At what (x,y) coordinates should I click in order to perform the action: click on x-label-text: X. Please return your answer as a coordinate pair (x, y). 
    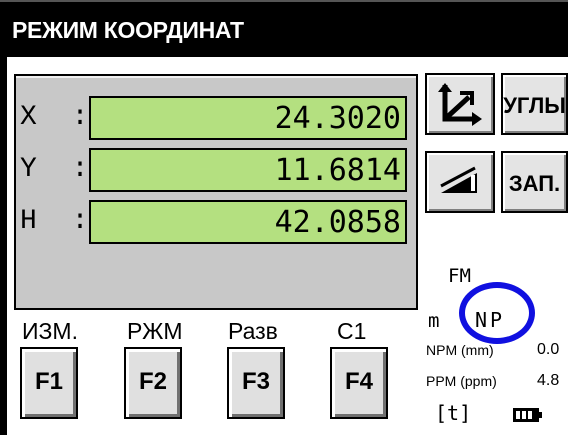
    Looking at the image, I should click on (28, 117).